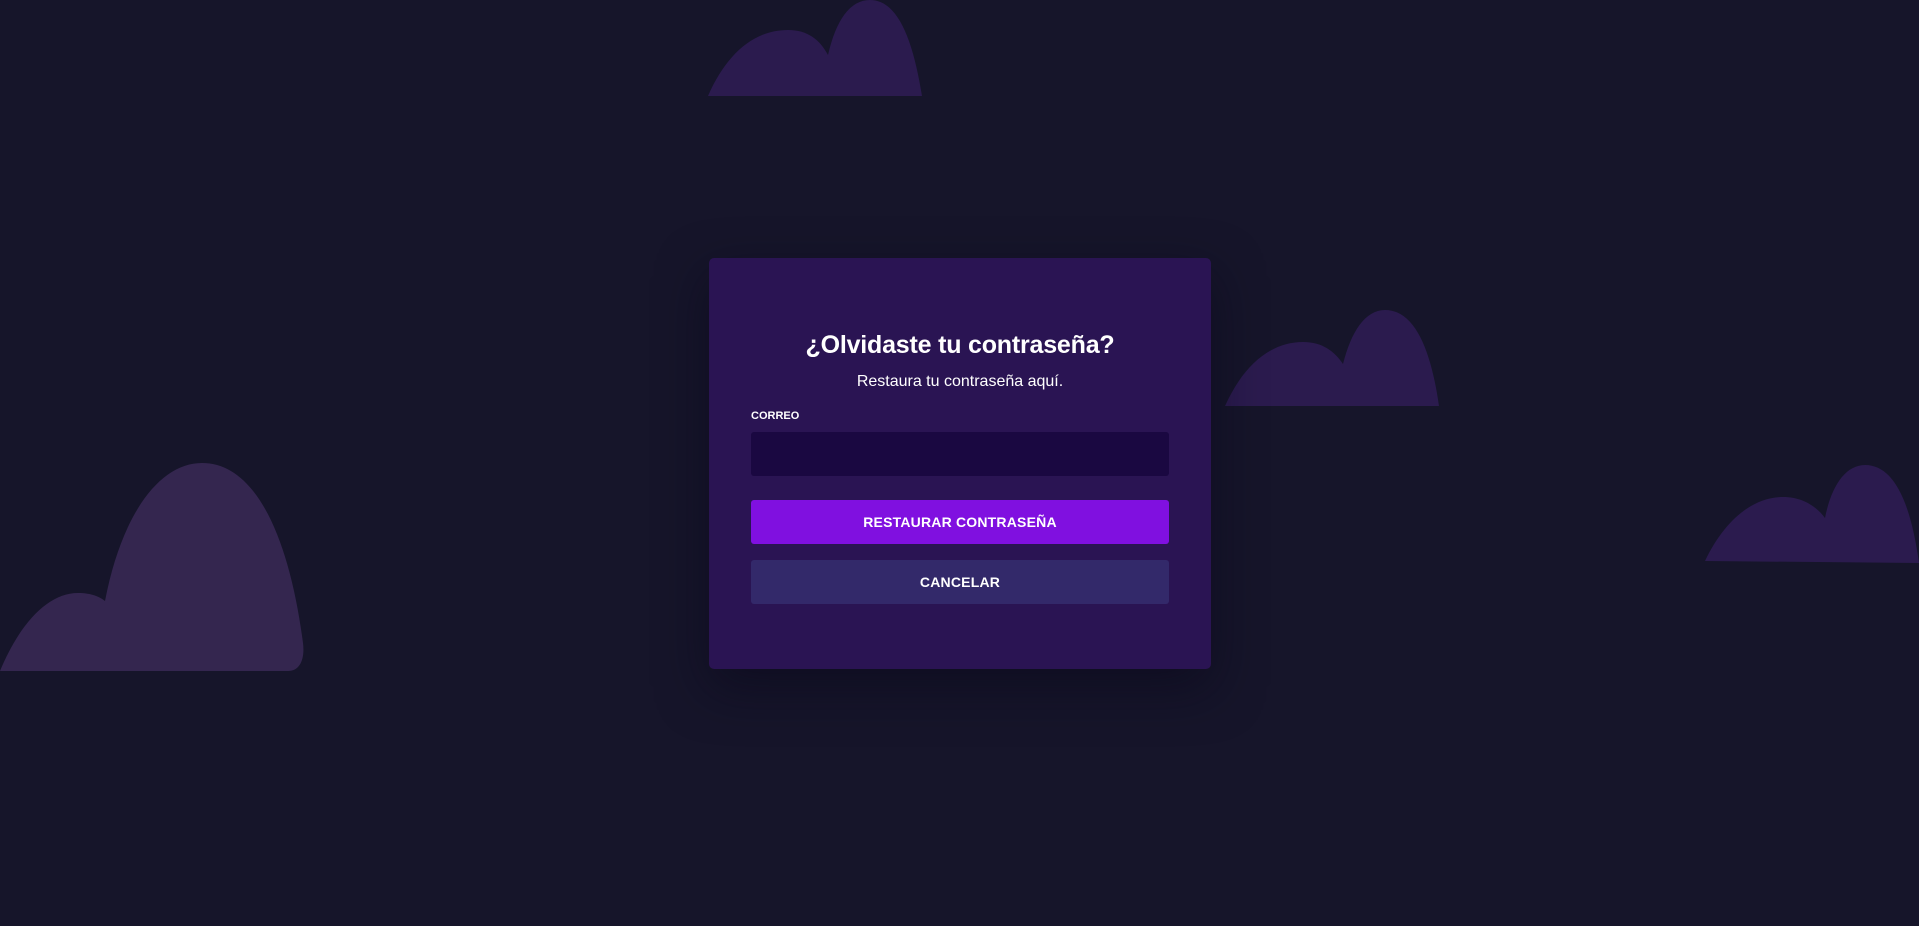 Image resolution: width=1919 pixels, height=926 pixels. Describe the element at coordinates (960, 381) in the screenshot. I see `page-subtitle: Restaura tu contraseña aquí.` at that location.